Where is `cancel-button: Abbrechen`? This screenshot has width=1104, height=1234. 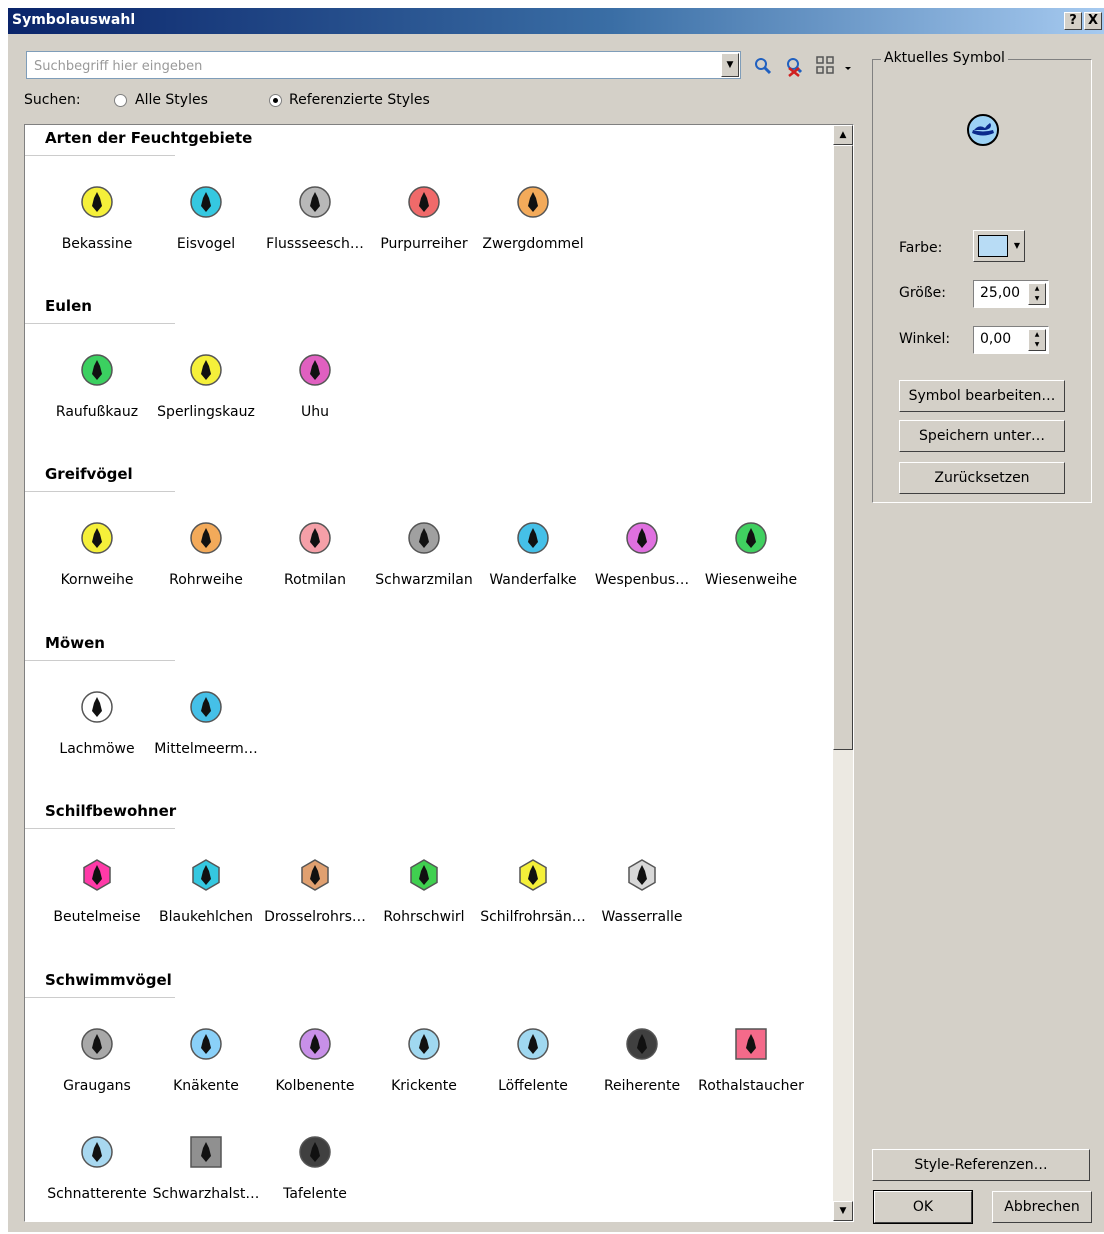
cancel-button: Abbrechen is located at coordinates (1042, 1207).